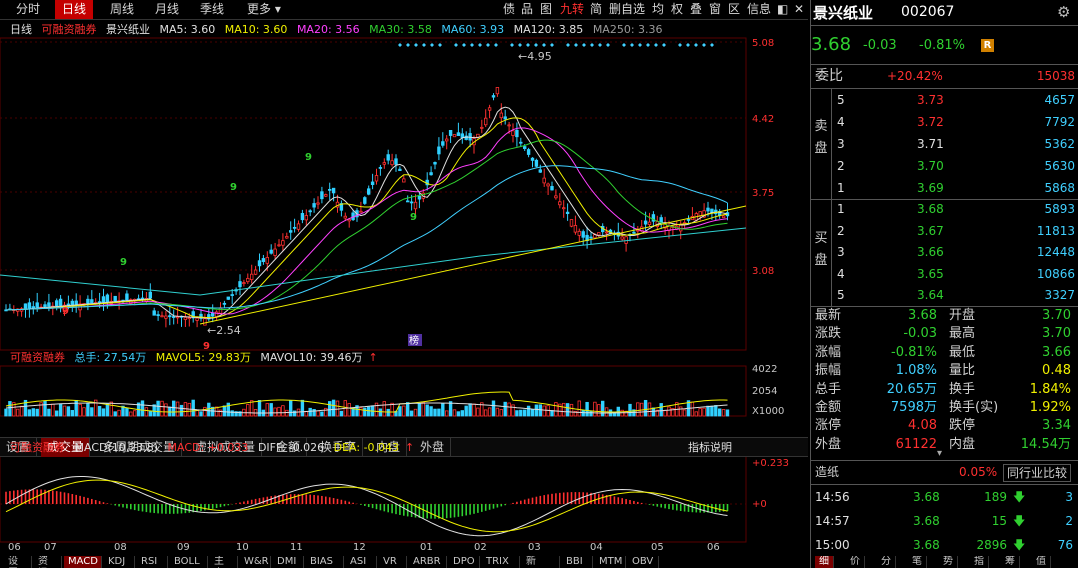  What do you see at coordinates (696, 9) in the screenshot?
I see `tool-overlay: 叠` at bounding box center [696, 9].